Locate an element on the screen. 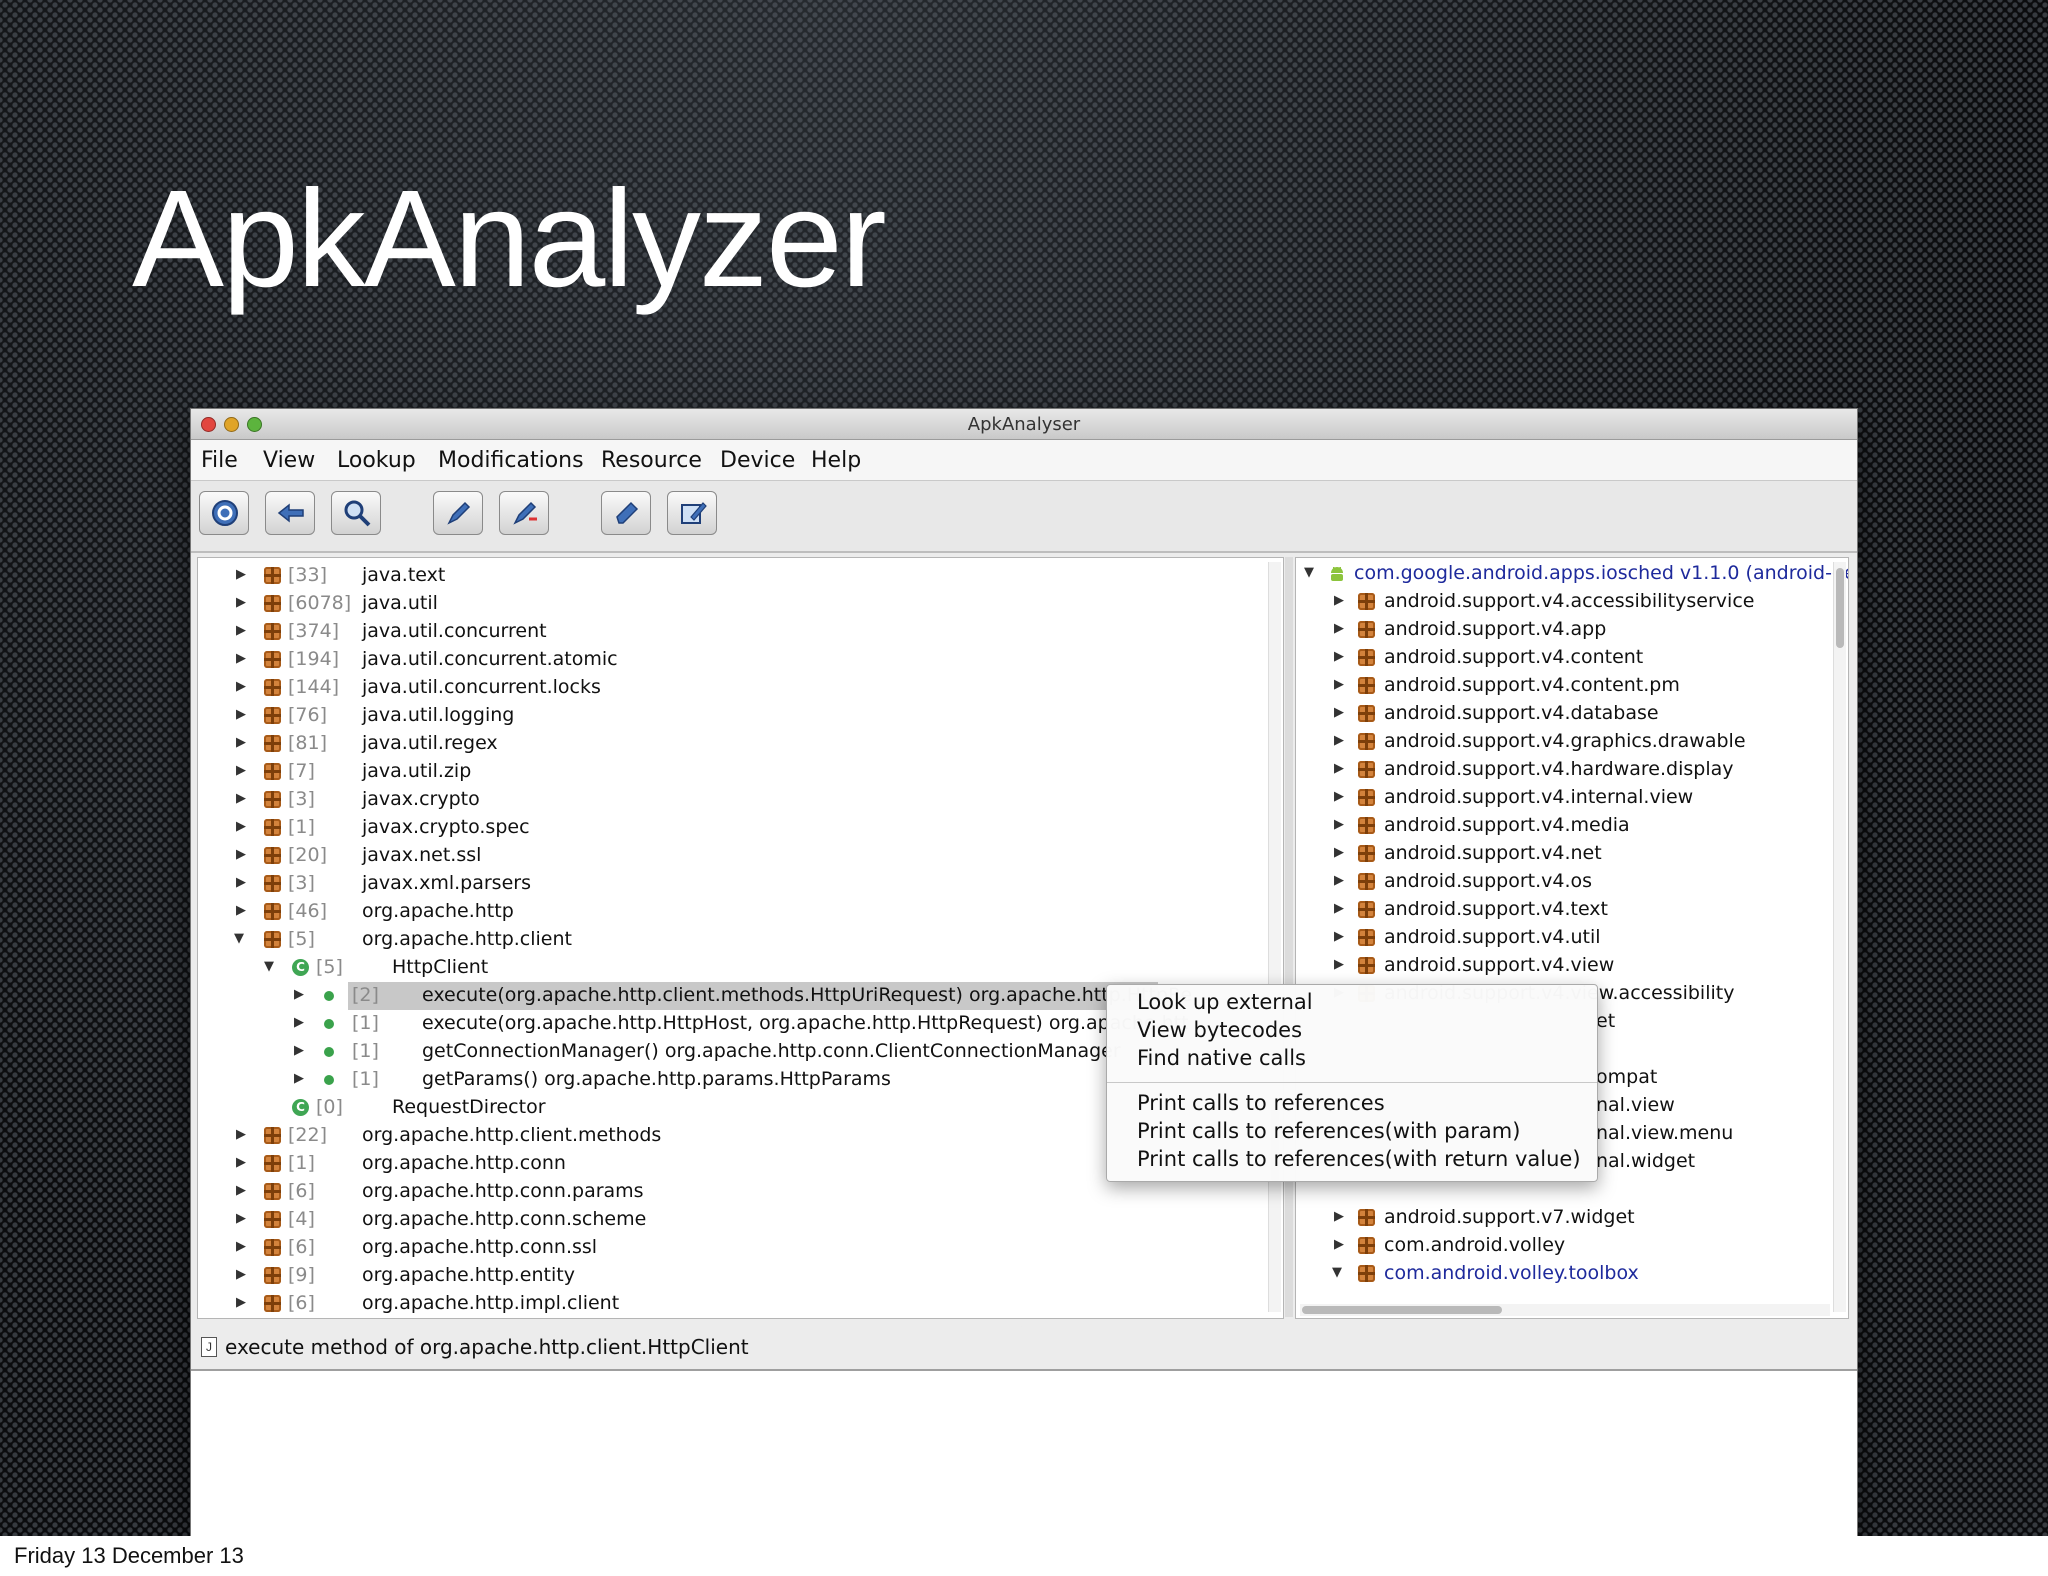 This screenshot has width=2048, height=1576. tree-row: ▶ [46] org.apache.http is located at coordinates (728, 912).